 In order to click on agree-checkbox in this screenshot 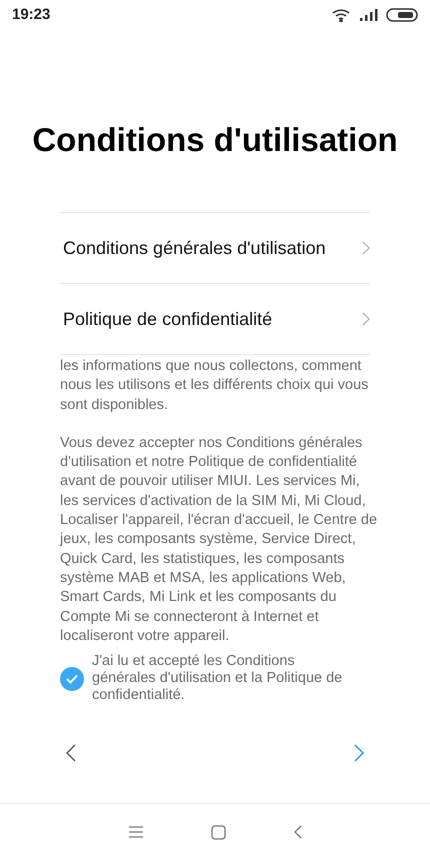, I will do `click(72, 678)`.